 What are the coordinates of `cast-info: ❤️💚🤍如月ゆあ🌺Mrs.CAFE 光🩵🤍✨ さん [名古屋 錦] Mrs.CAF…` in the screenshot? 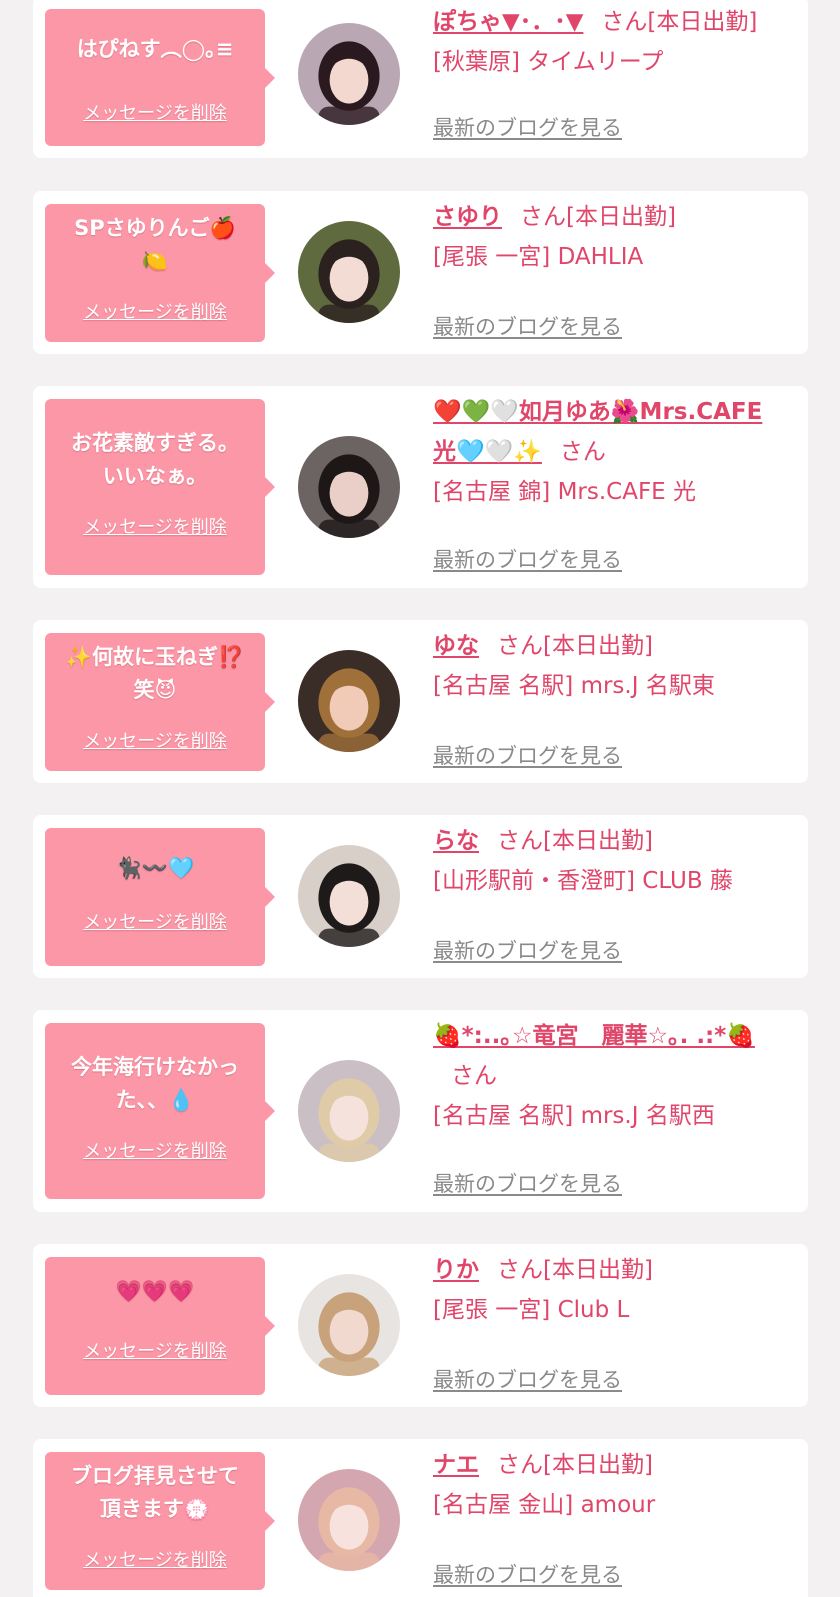 It's located at (613, 490).